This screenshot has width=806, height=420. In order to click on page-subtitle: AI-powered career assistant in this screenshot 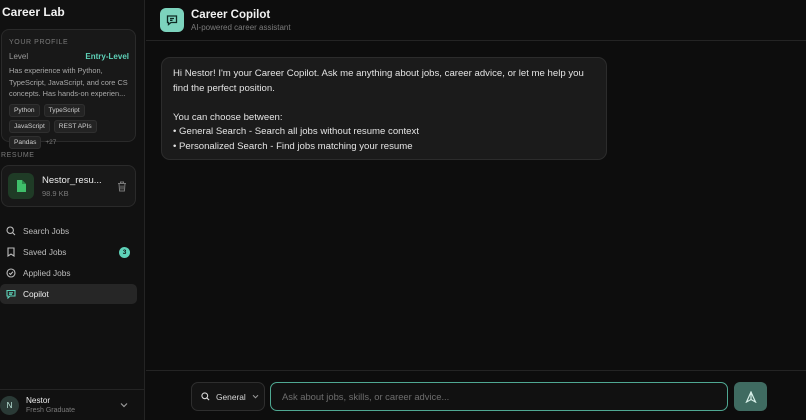, I will do `click(241, 27)`.